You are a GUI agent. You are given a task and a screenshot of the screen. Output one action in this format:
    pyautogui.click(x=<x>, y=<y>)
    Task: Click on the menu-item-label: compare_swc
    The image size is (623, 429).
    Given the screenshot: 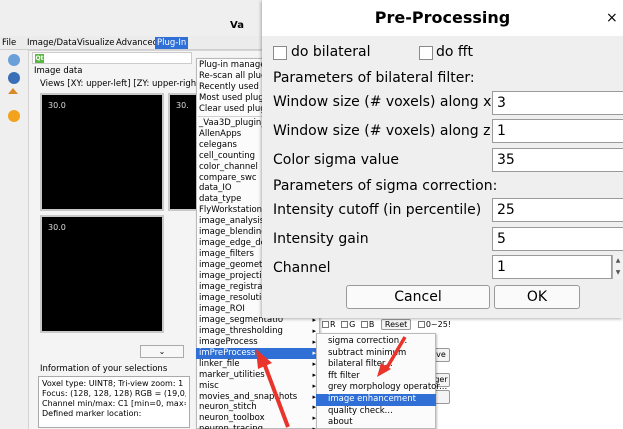 What is the action you would take?
    pyautogui.click(x=228, y=177)
    